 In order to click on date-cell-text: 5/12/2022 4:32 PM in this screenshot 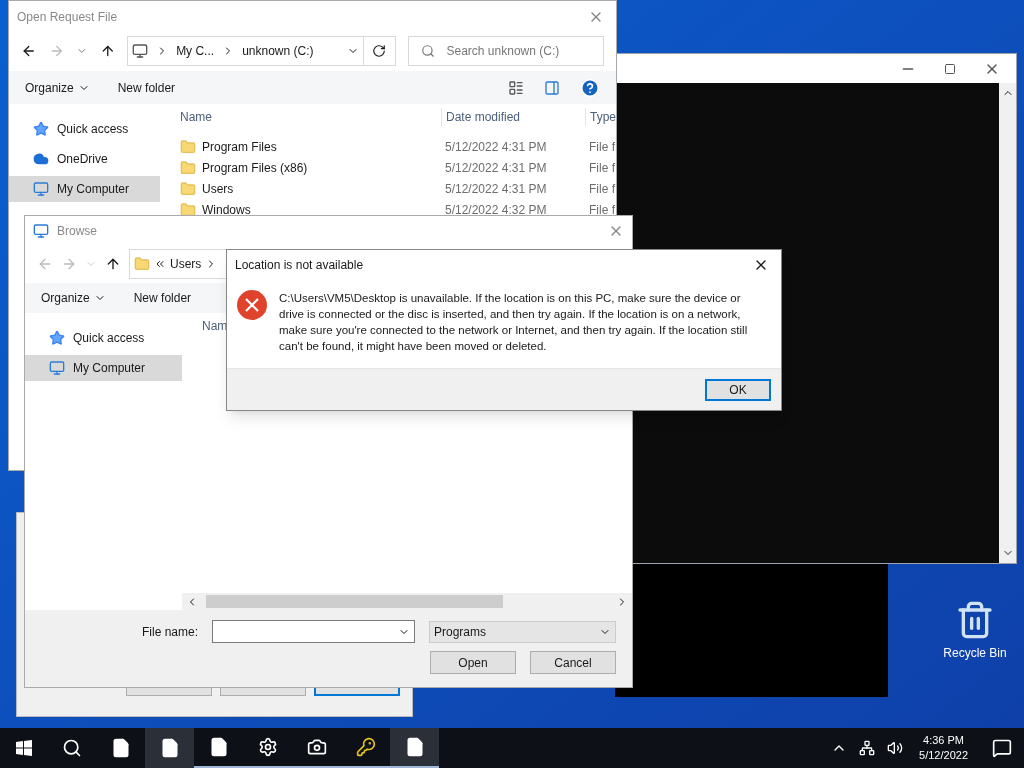, I will do `click(496, 210)`.